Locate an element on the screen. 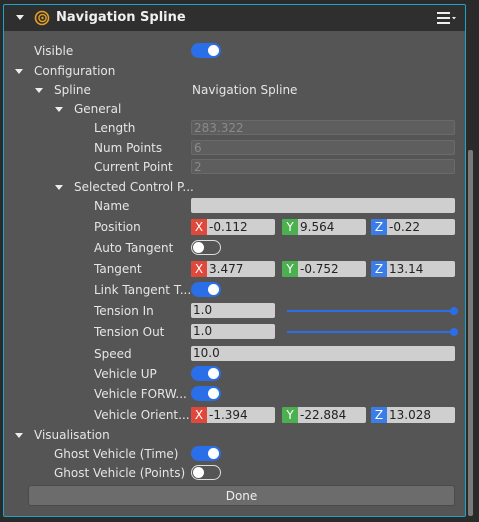 This screenshot has height=522, width=479. position-z-input: Z -0.22 is located at coordinates (413, 227).